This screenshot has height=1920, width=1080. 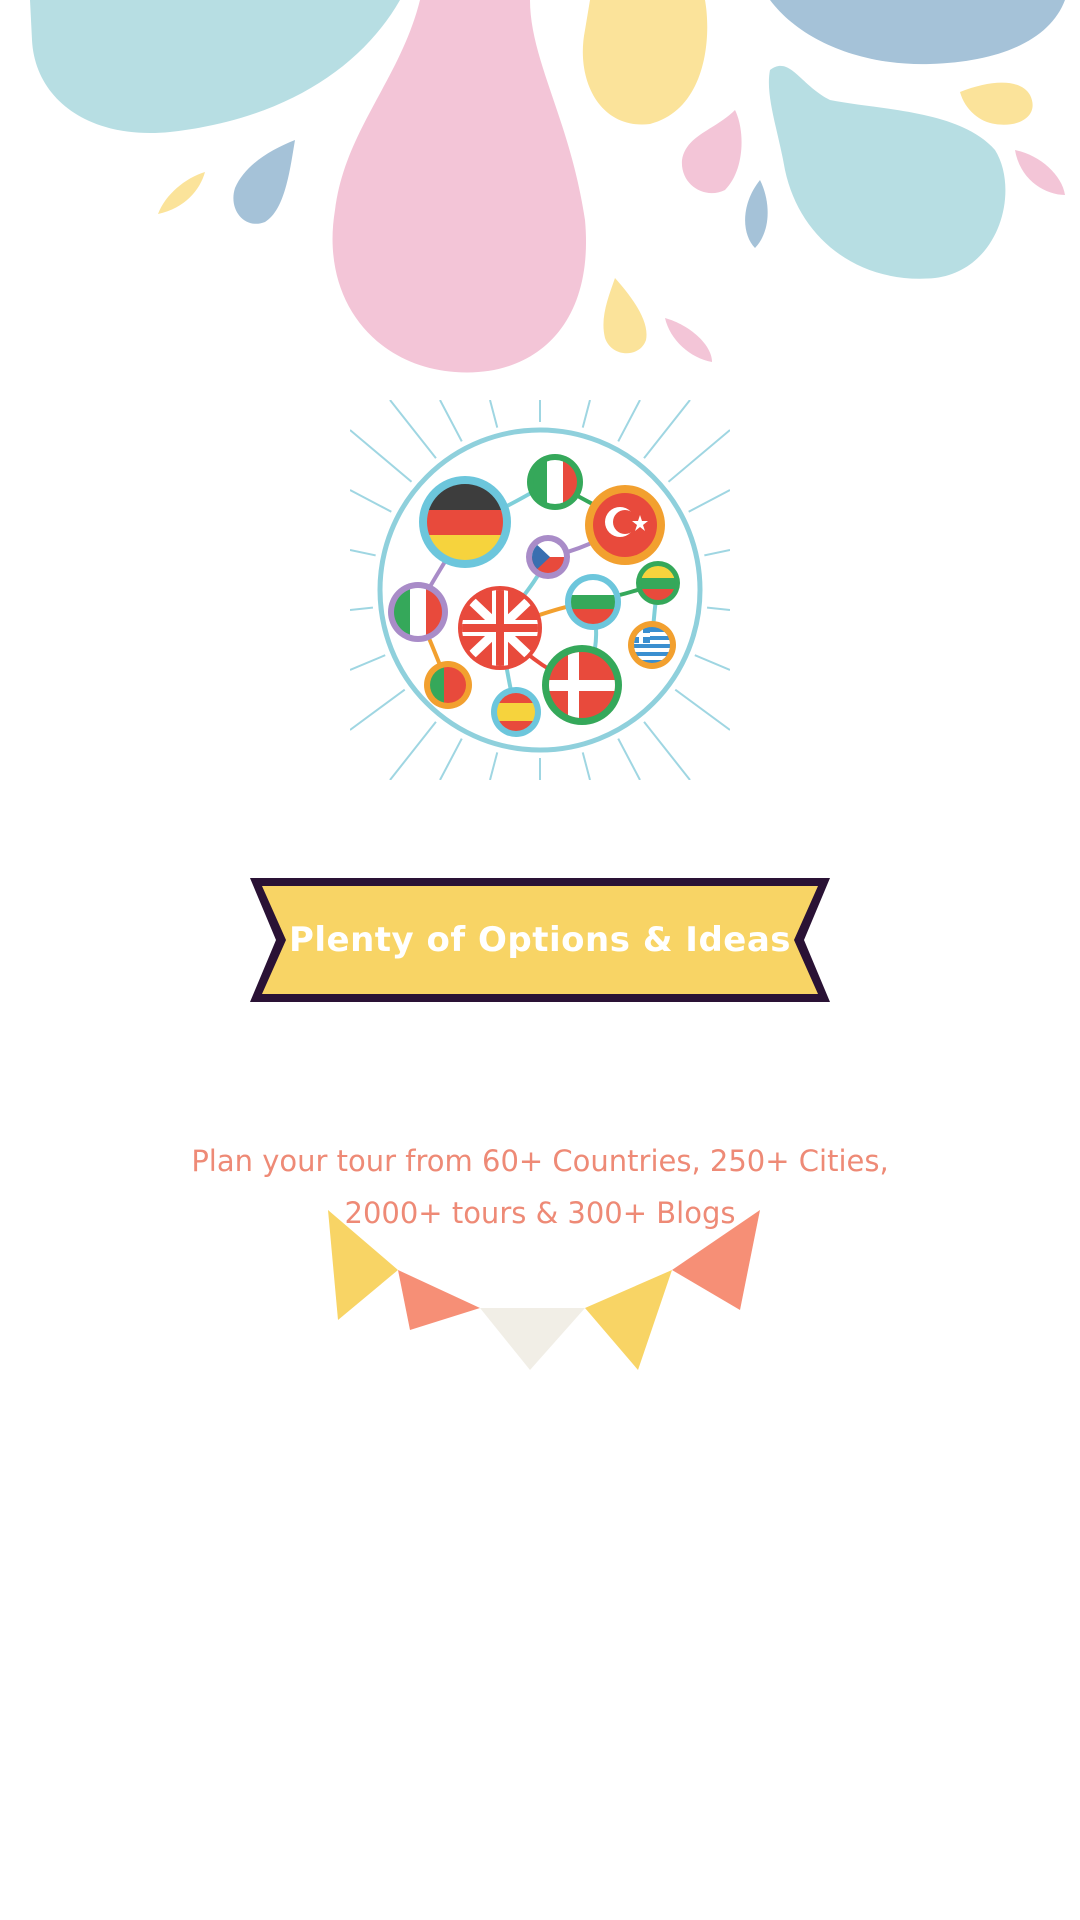 What do you see at coordinates (544, 1290) in the screenshot?
I see `bunting-flags-decoration` at bounding box center [544, 1290].